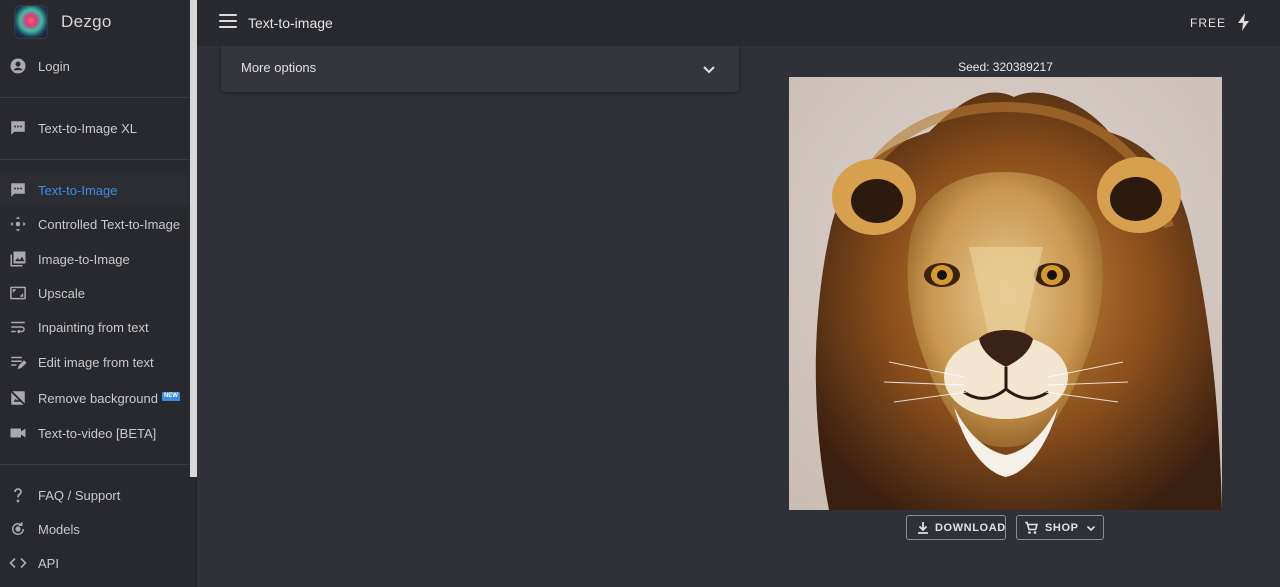 This screenshot has height=587, width=1280. Describe the element at coordinates (18, 293) in the screenshot. I see `aspect-ratio-icon` at that location.